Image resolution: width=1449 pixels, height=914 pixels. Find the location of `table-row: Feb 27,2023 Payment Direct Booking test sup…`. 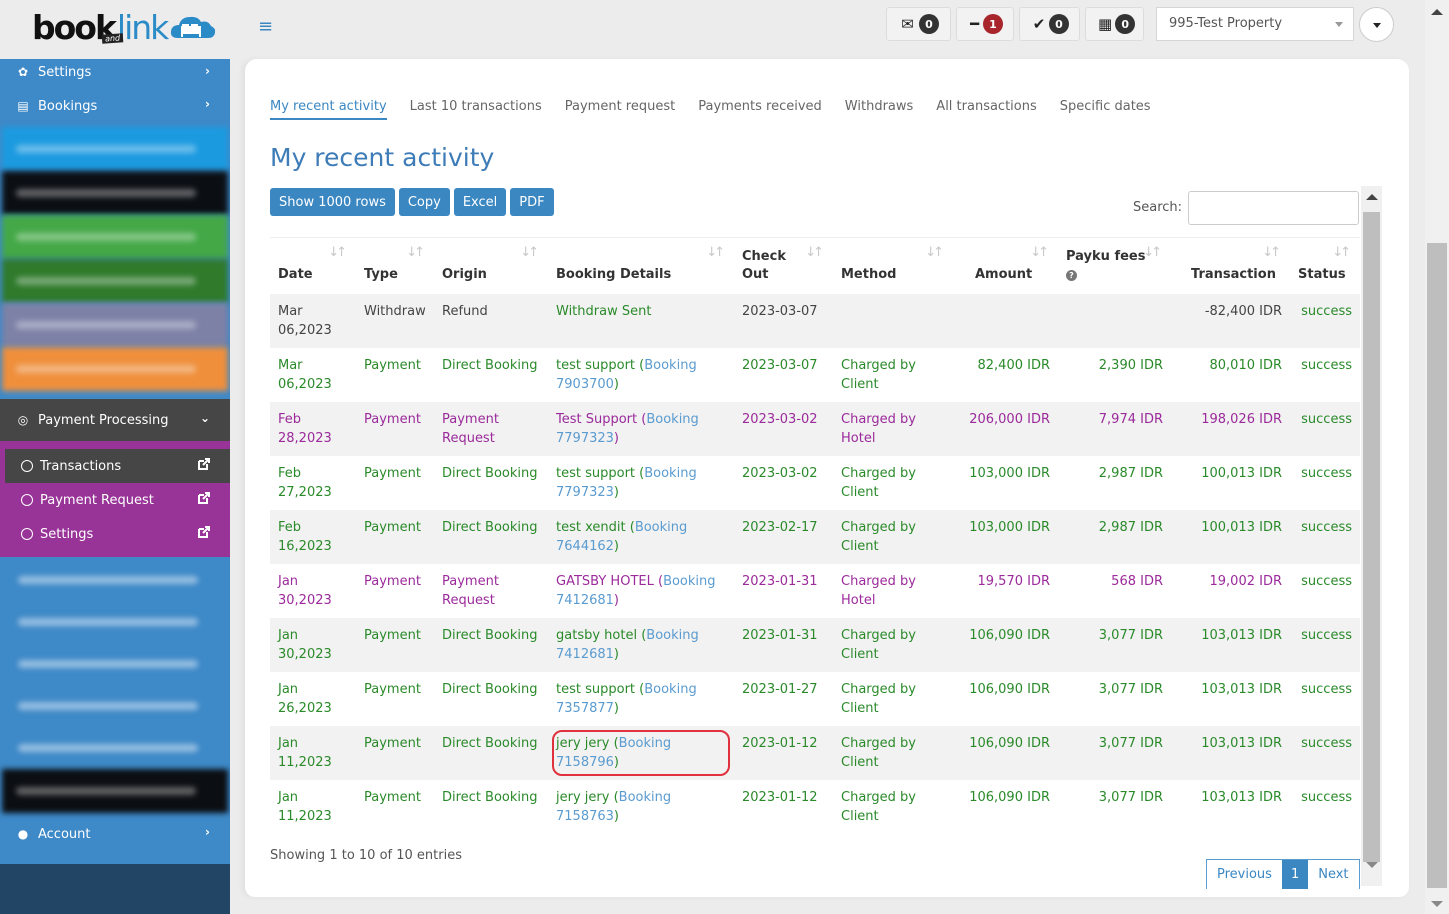

table-row: Feb 27,2023 Payment Direct Booking test sup… is located at coordinates (815, 483).